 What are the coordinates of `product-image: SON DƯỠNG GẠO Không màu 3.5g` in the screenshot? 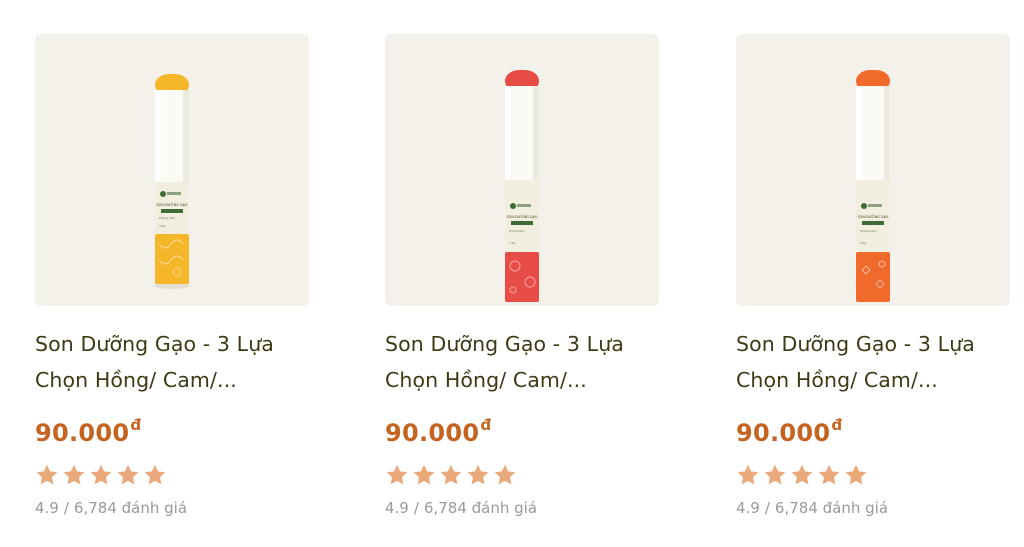 It's located at (172, 170).